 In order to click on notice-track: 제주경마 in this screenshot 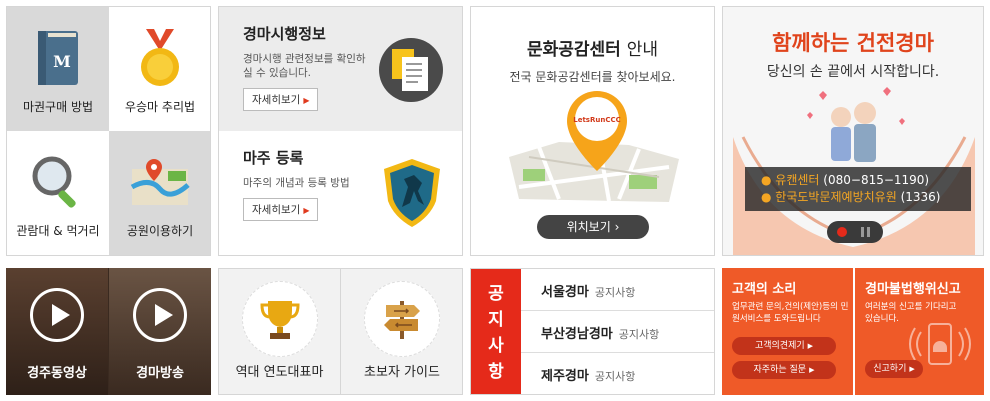, I will do `click(565, 376)`.